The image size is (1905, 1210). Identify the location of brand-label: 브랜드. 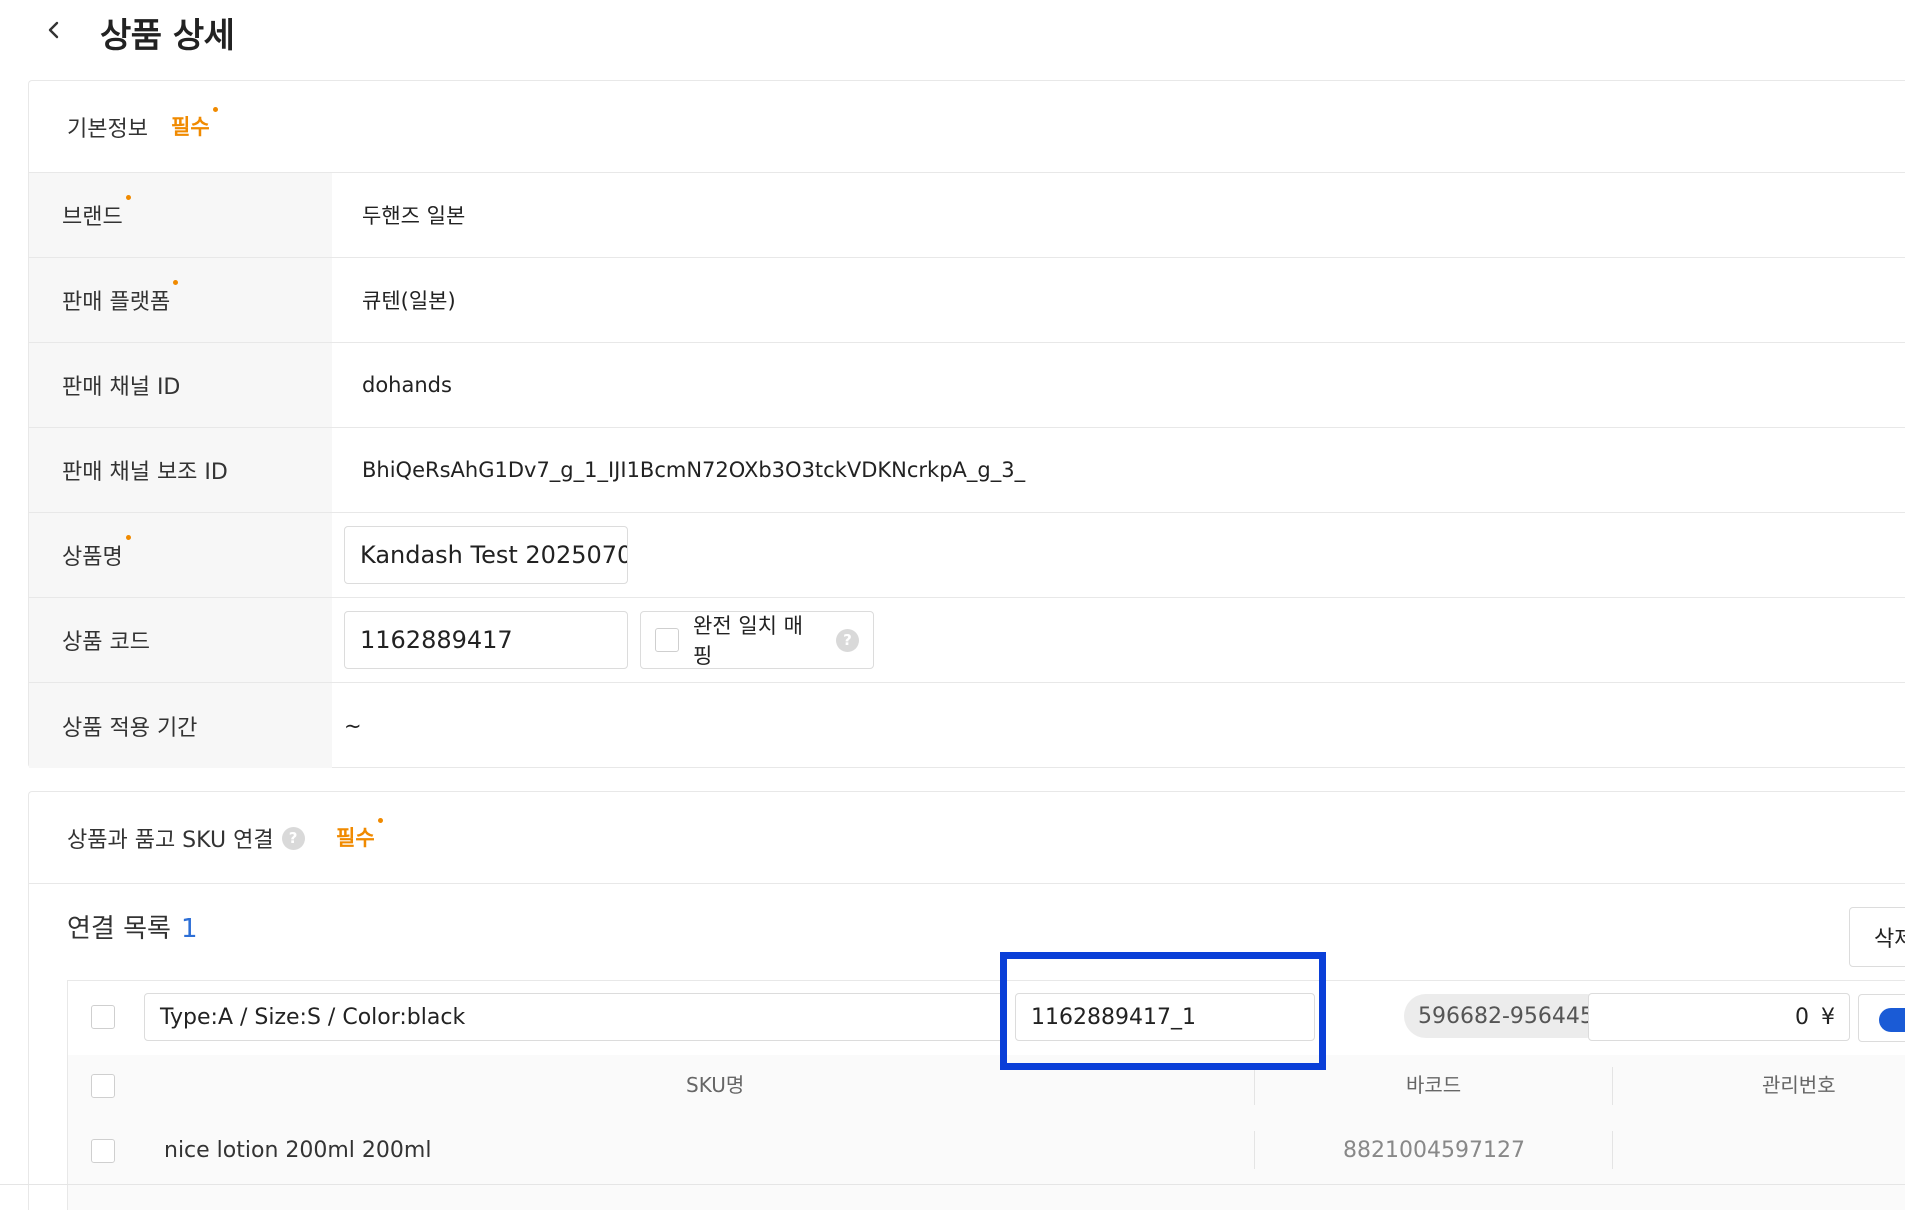
(180, 215).